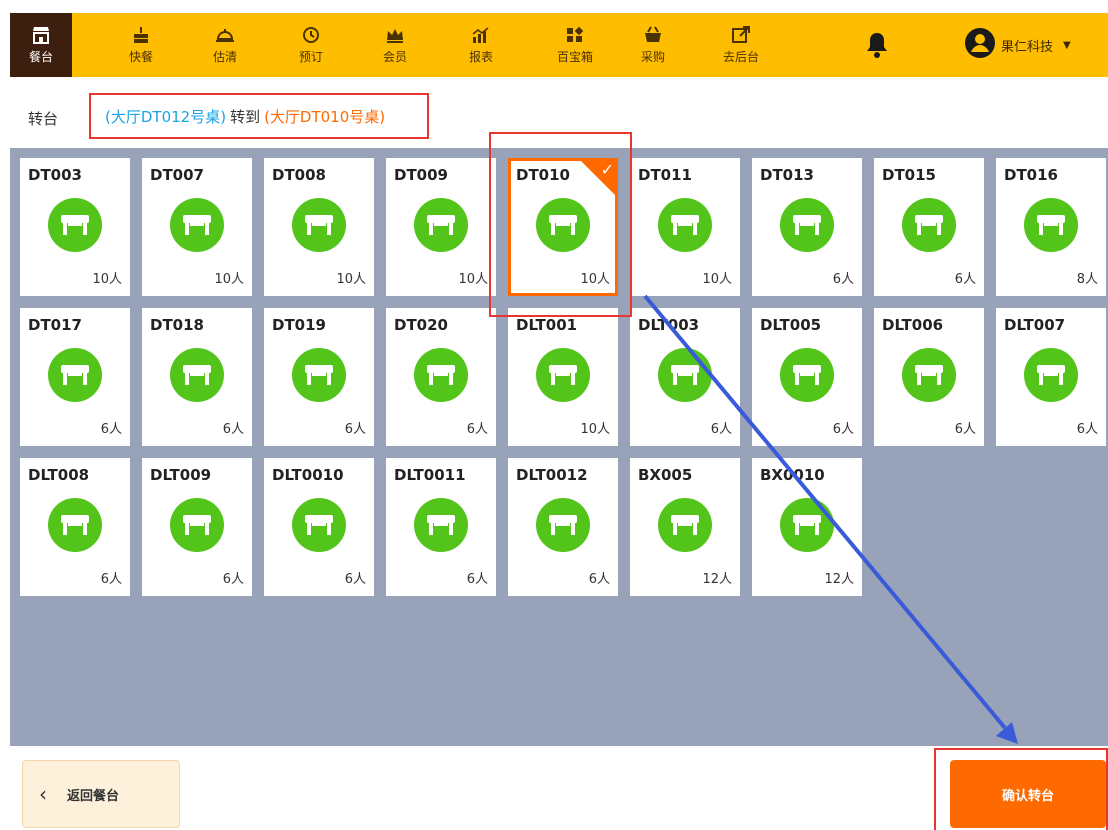  I want to click on target-table: (大厅DT010号桌), so click(325, 116).